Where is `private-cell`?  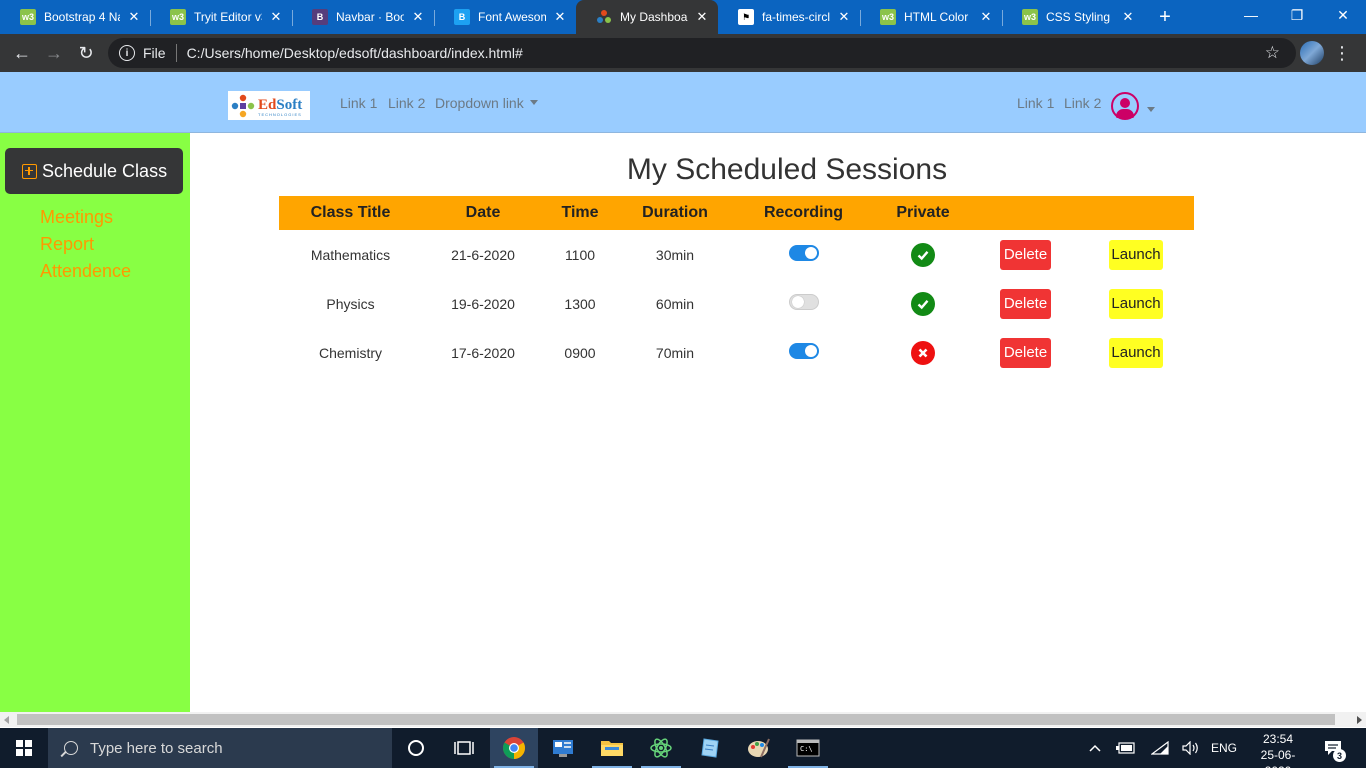
private-cell is located at coordinates (923, 352).